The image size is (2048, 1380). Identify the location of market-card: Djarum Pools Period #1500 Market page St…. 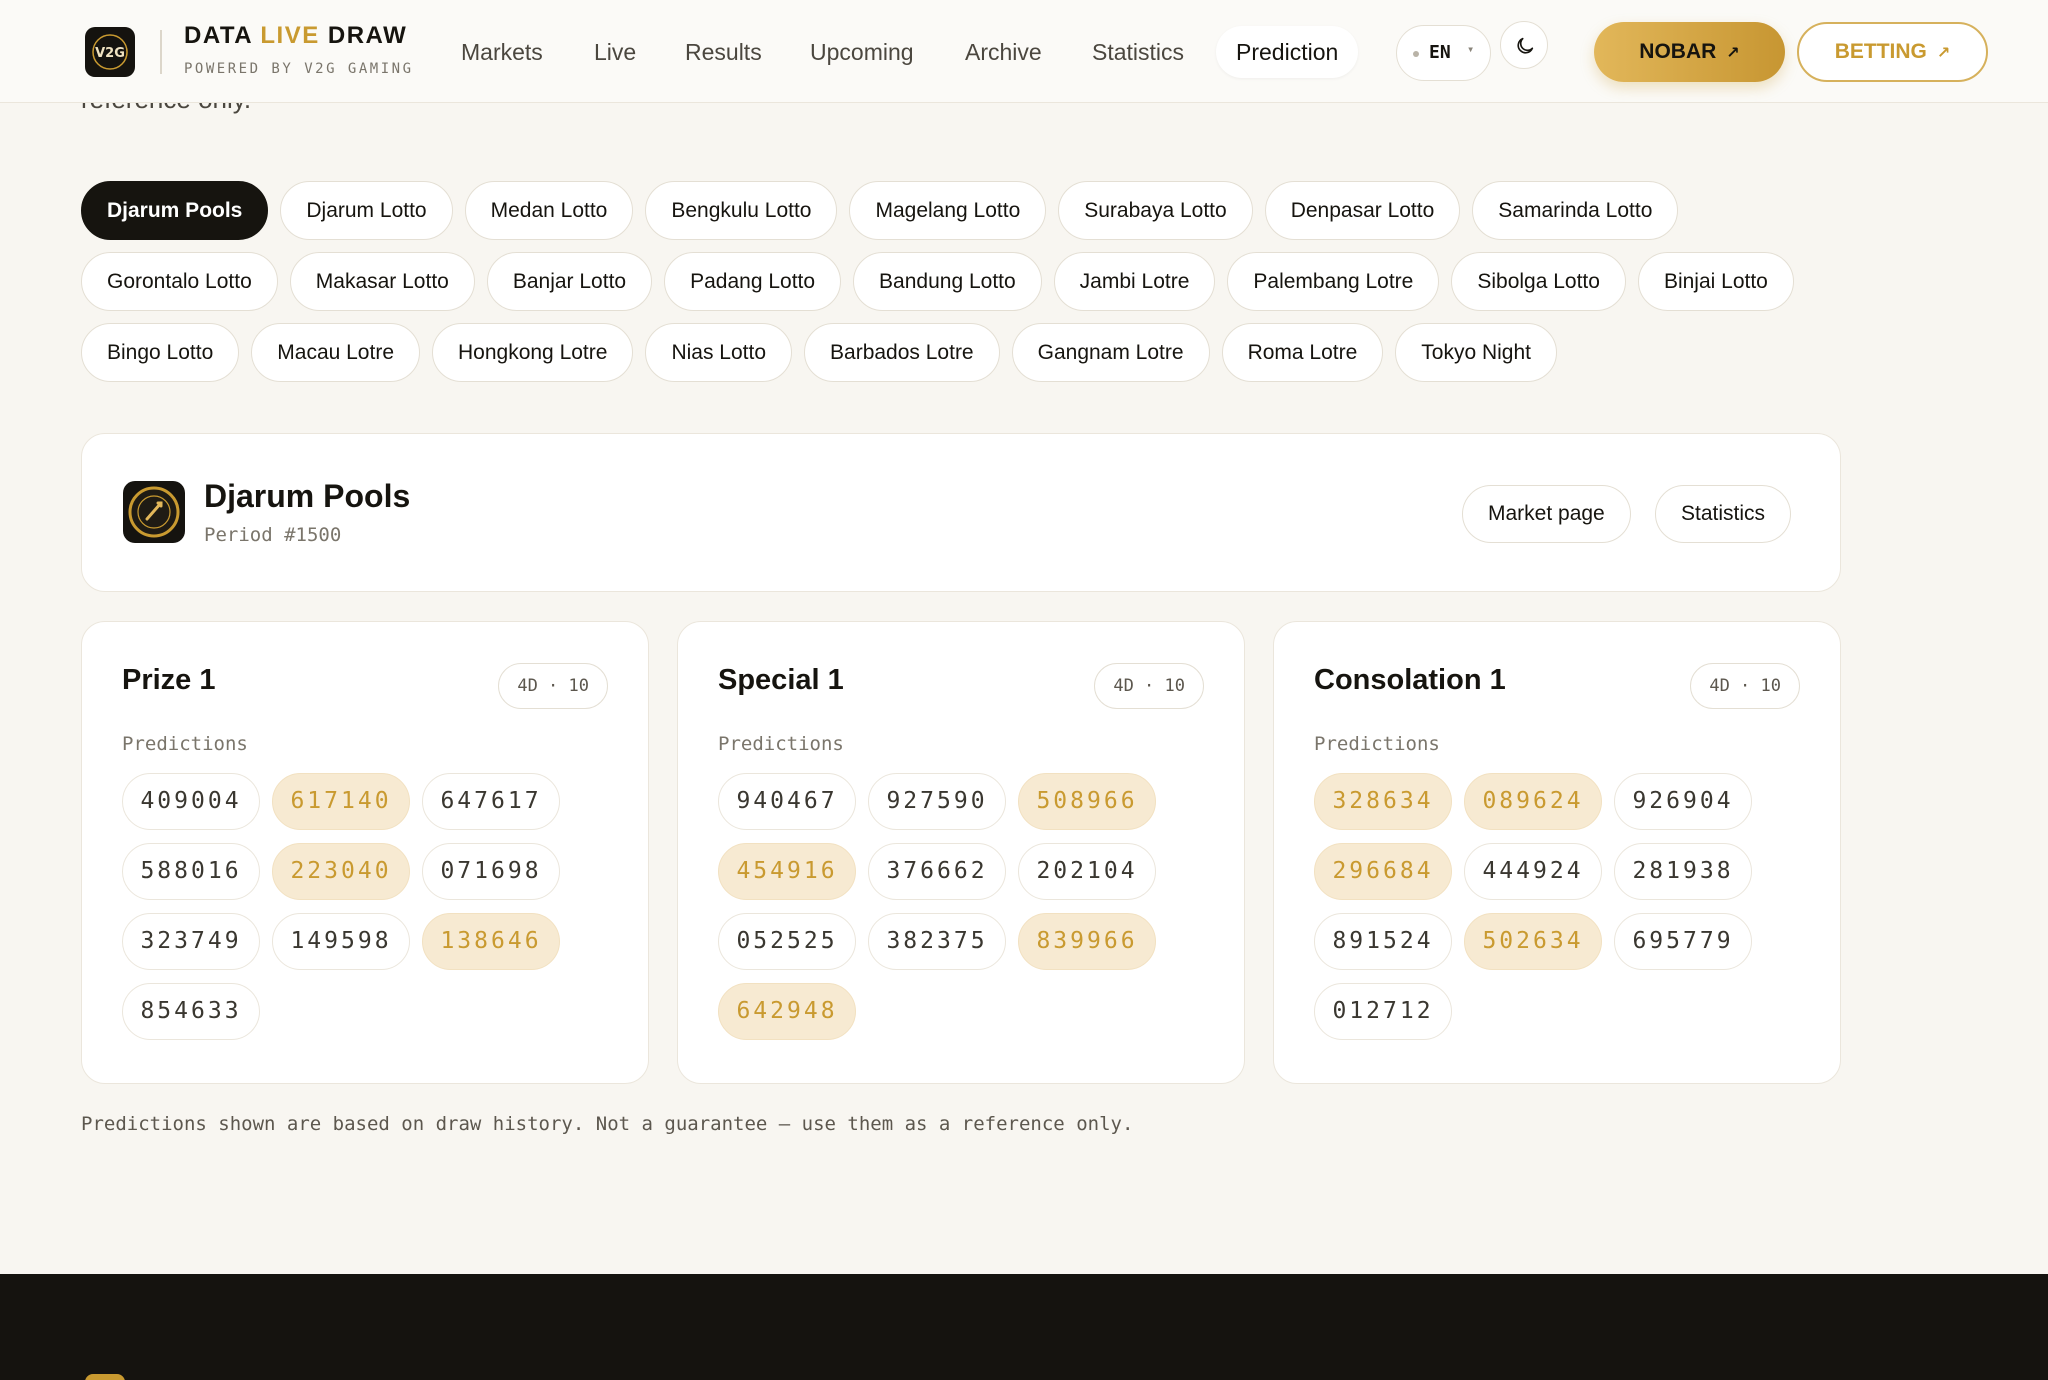
(961, 512).